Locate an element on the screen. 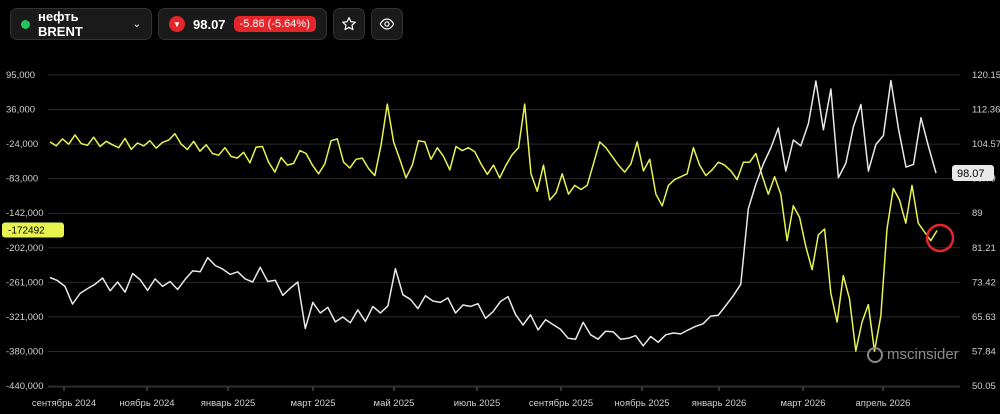 The width and height of the screenshot is (1000, 414). watermark-text: mscinsider is located at coordinates (923, 354).